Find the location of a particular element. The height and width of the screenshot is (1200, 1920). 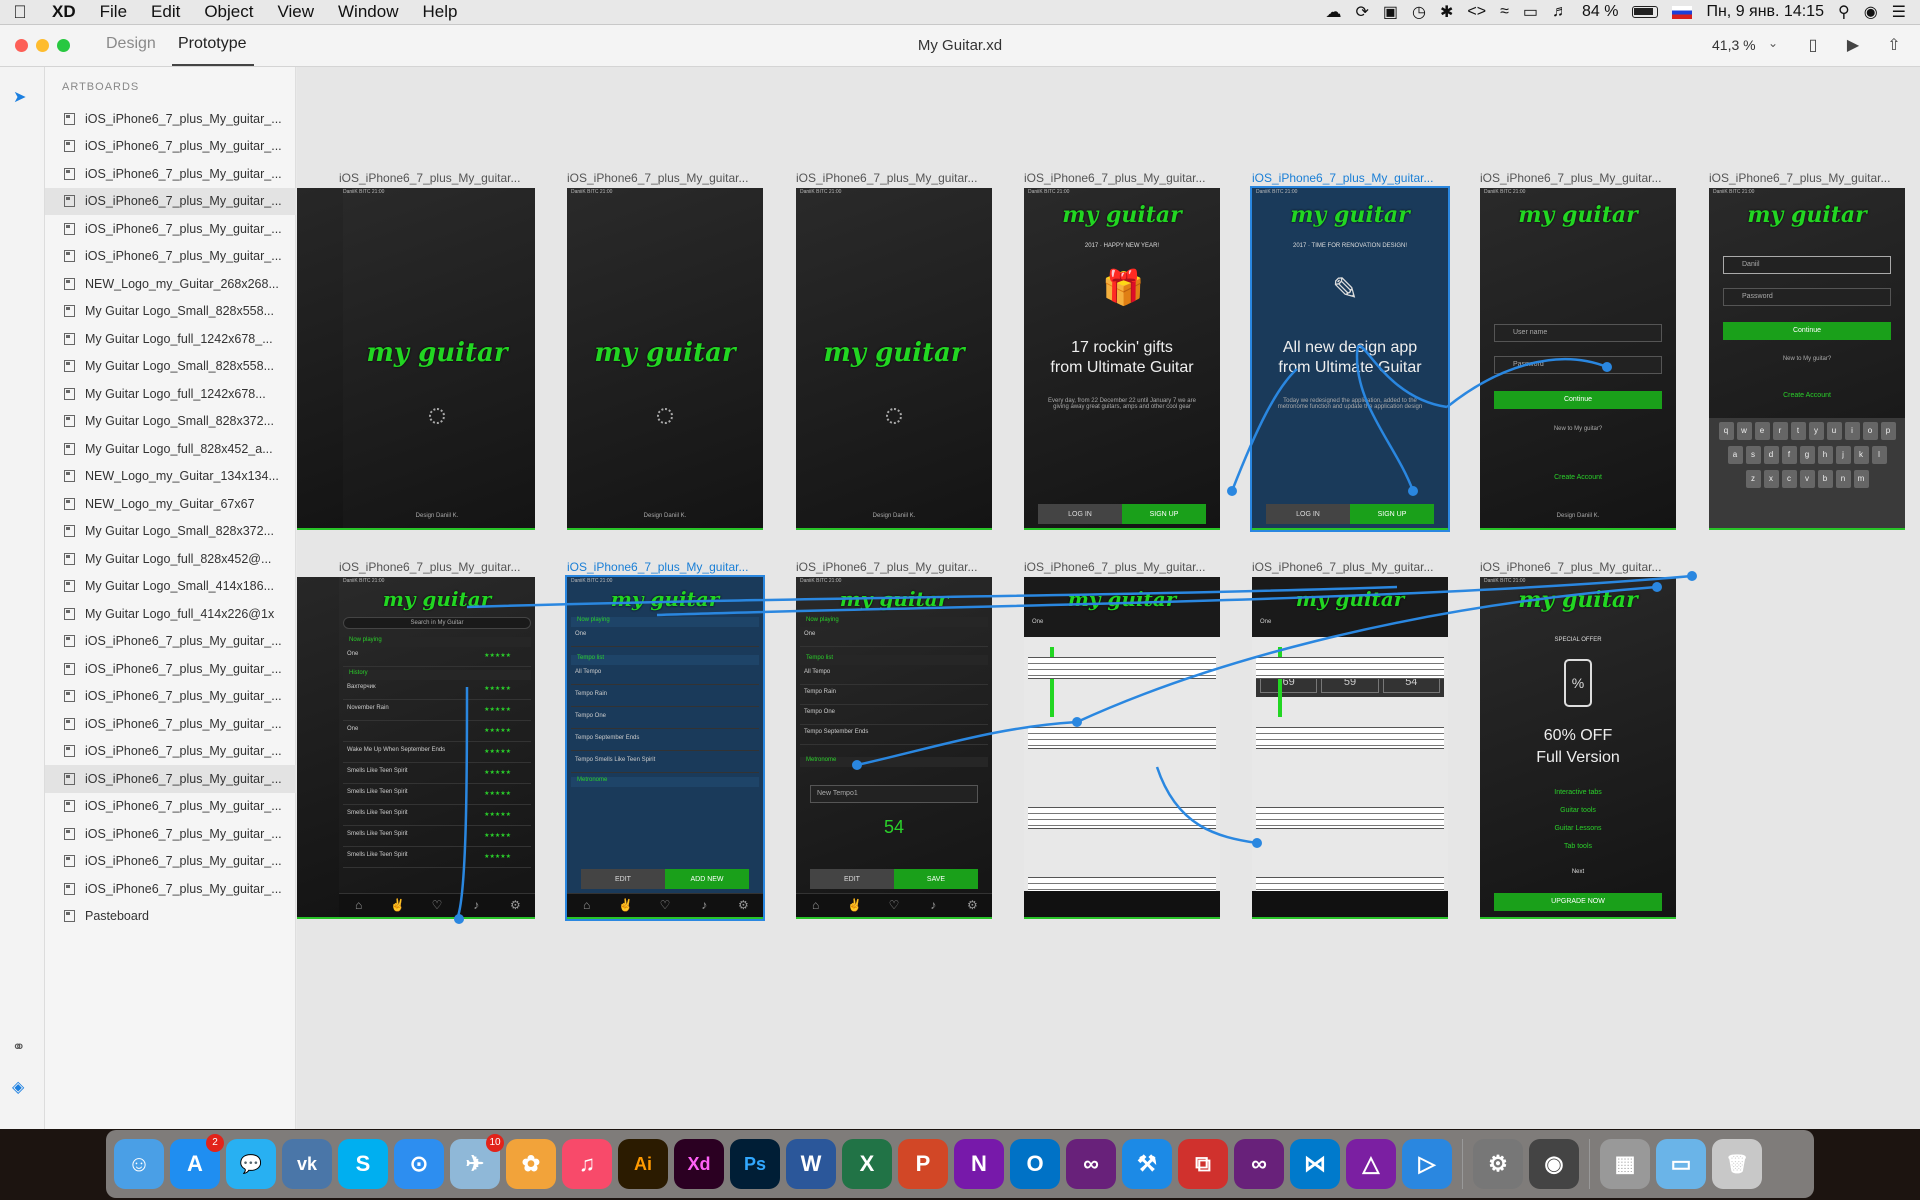

bluetooth-icon: ✱ is located at coordinates (1446, 12).